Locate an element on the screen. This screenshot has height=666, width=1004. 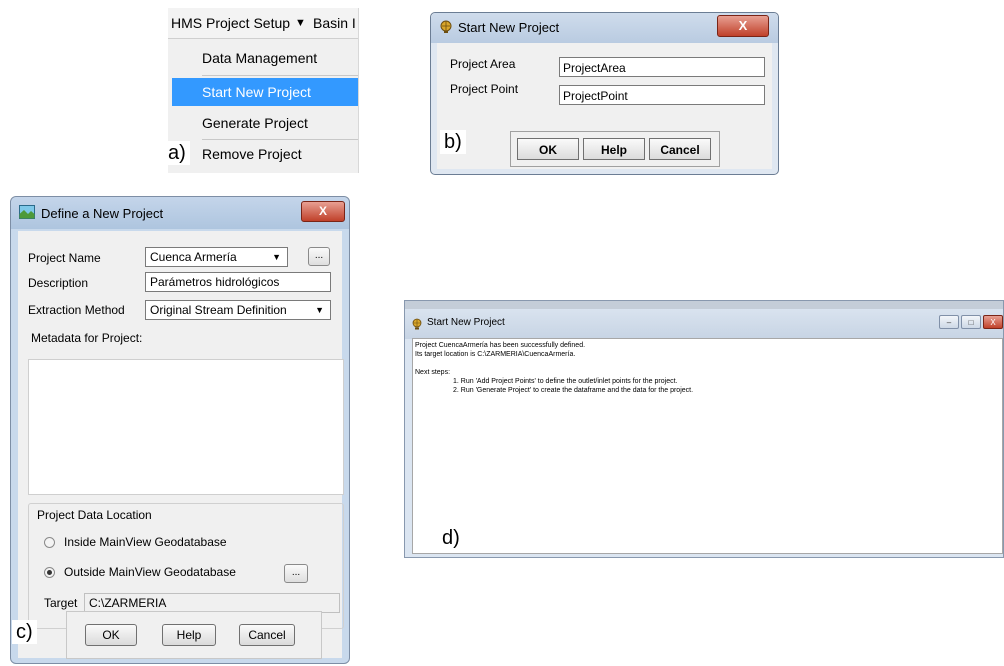
group-label: Project Data Location is located at coordinates (94, 515).